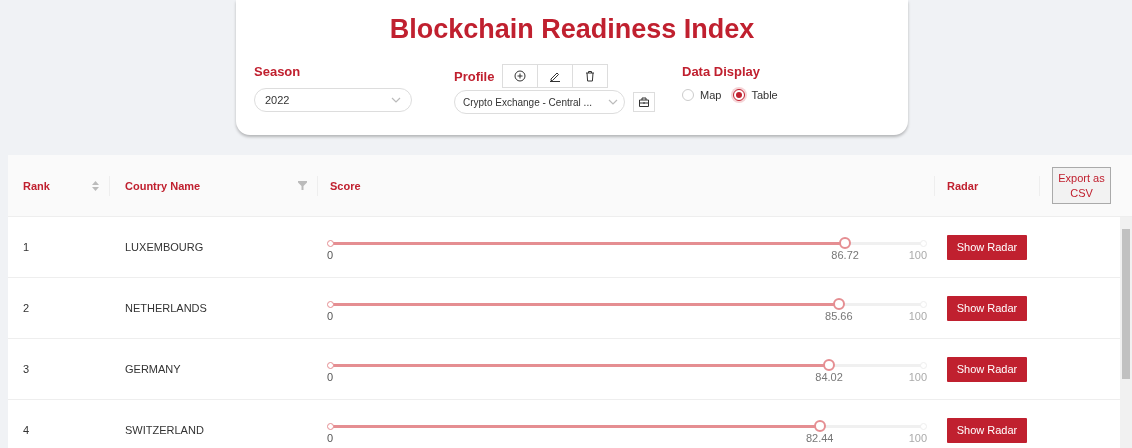 This screenshot has width=1132, height=448. What do you see at coordinates (764, 95) in the screenshot?
I see `radio-label: Table` at bounding box center [764, 95].